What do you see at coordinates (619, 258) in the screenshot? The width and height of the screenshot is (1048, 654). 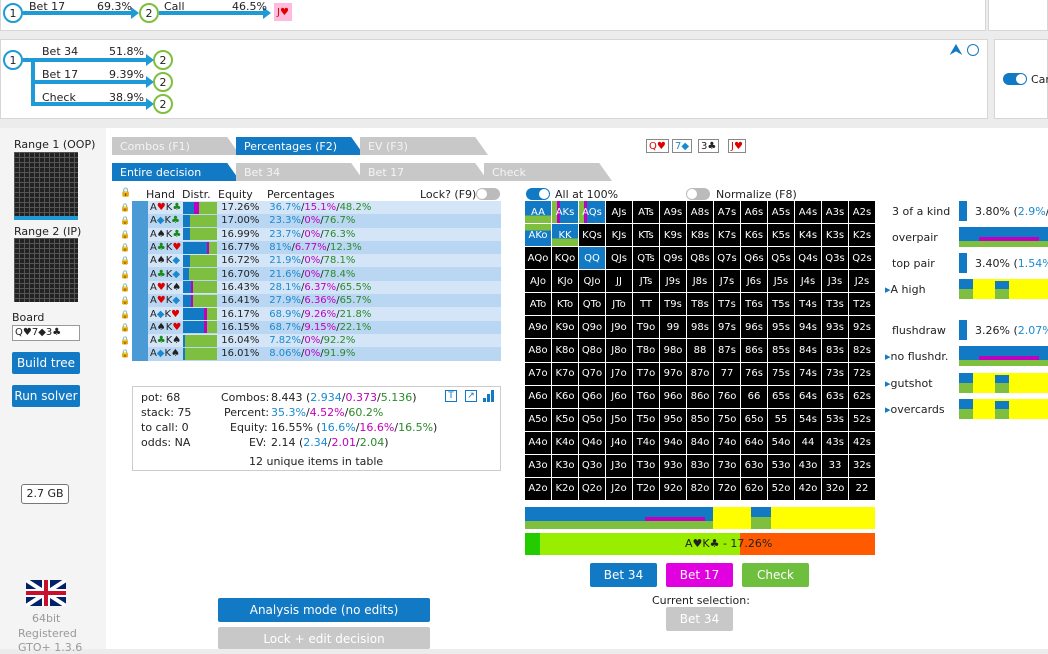 I see `matrix-cell: QJs` at bounding box center [619, 258].